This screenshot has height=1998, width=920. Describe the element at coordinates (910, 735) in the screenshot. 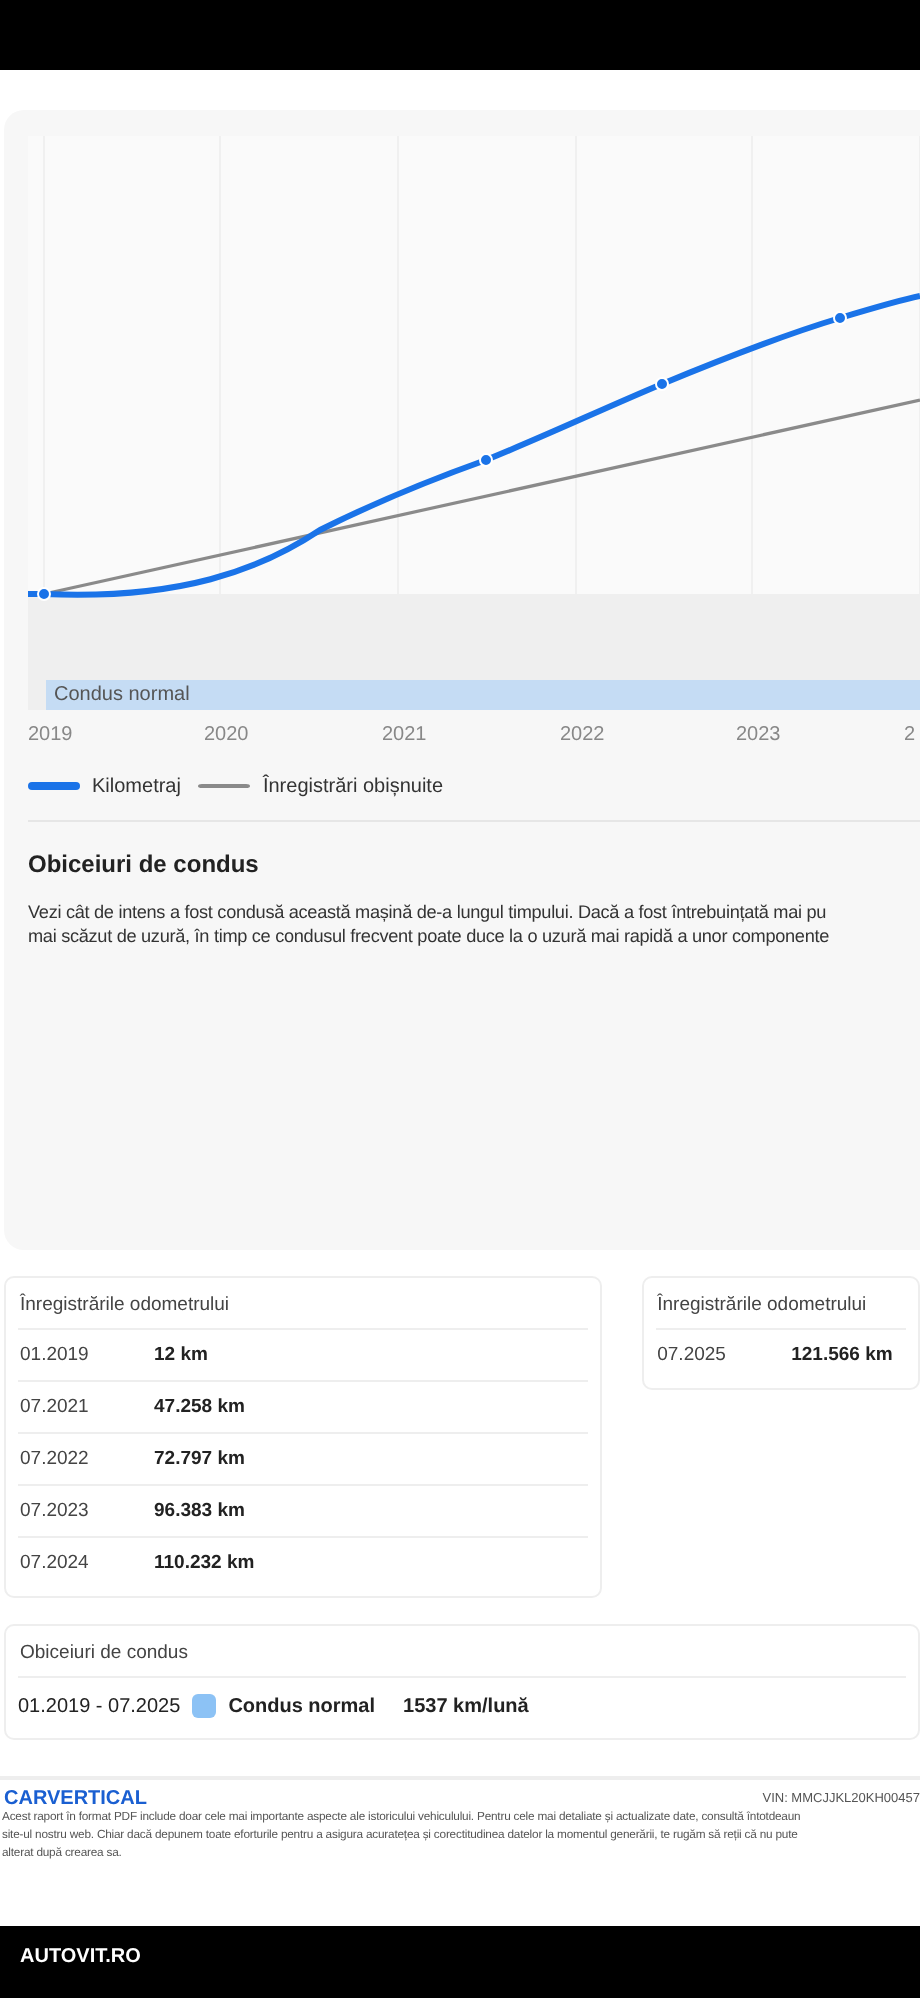

I see `axis-label: 2` at that location.